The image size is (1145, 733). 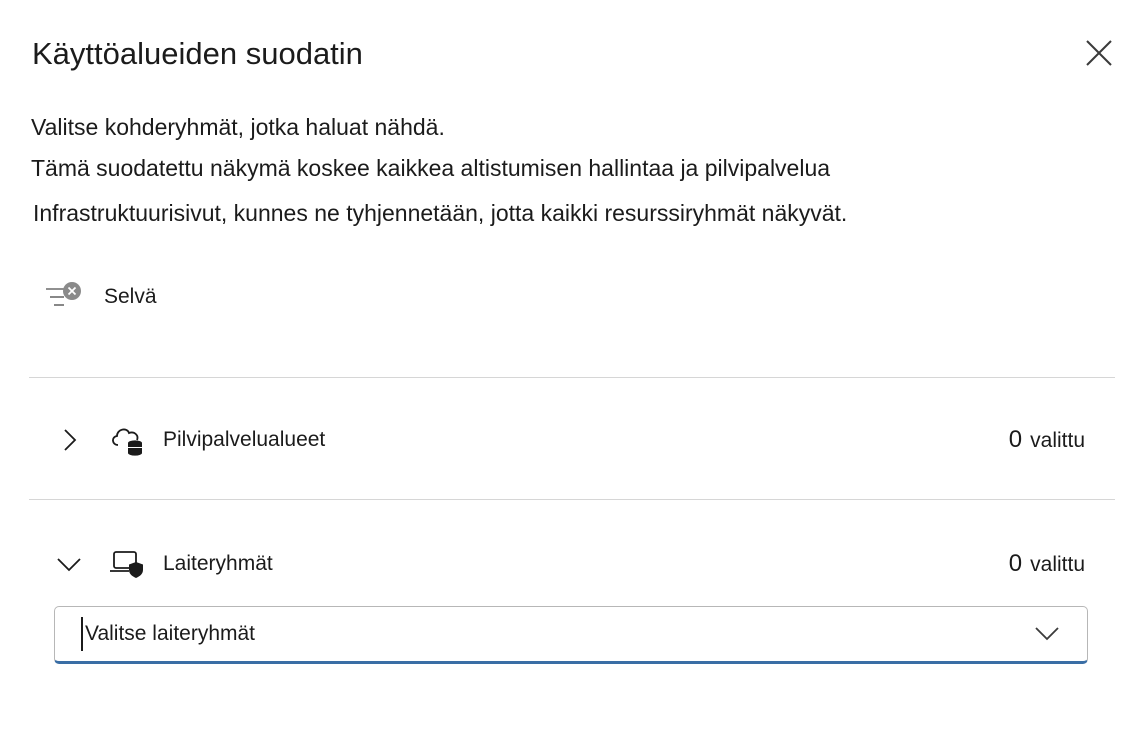 What do you see at coordinates (218, 563) in the screenshot?
I see `group-label: Laiteryhmät` at bounding box center [218, 563].